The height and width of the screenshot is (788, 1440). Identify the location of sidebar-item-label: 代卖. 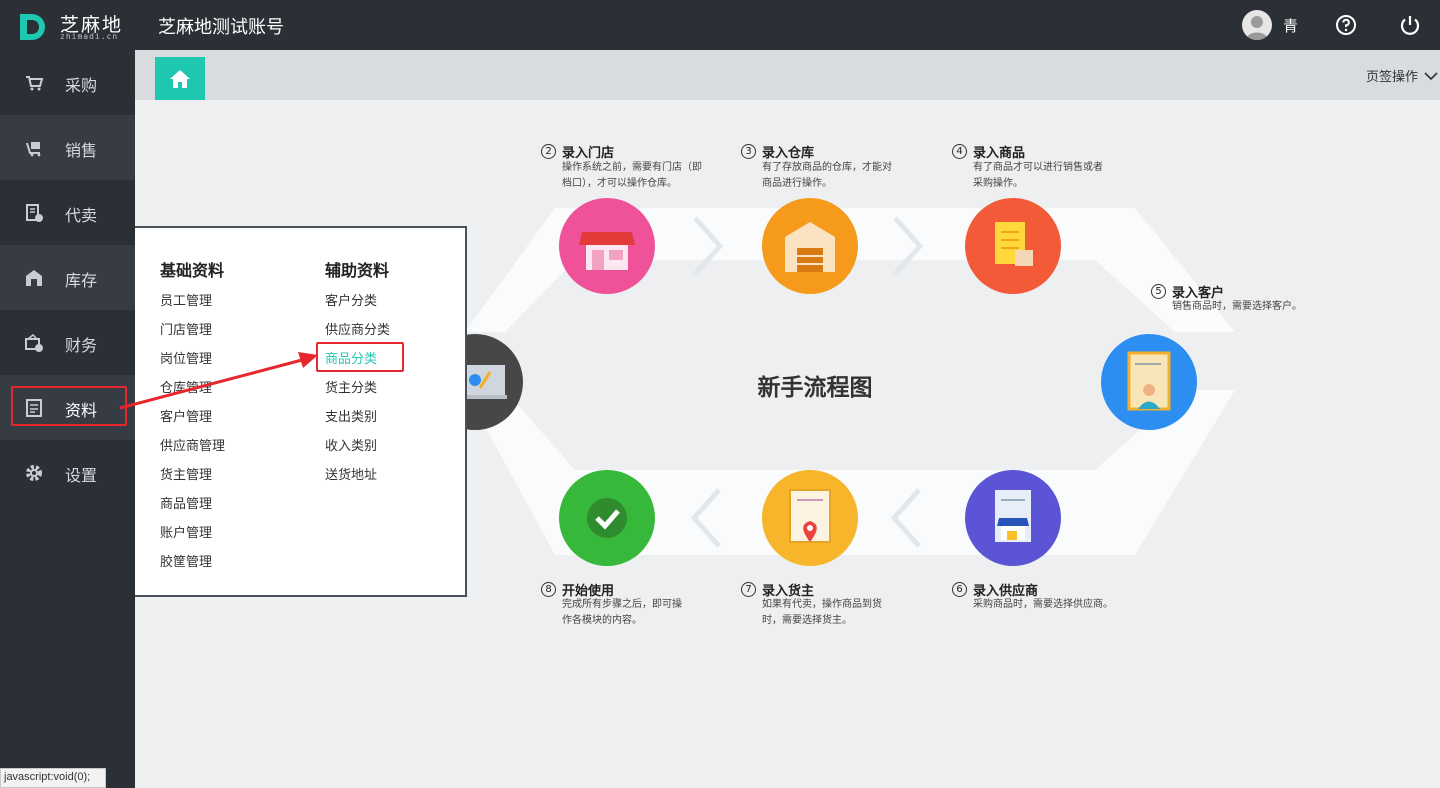
(81, 215).